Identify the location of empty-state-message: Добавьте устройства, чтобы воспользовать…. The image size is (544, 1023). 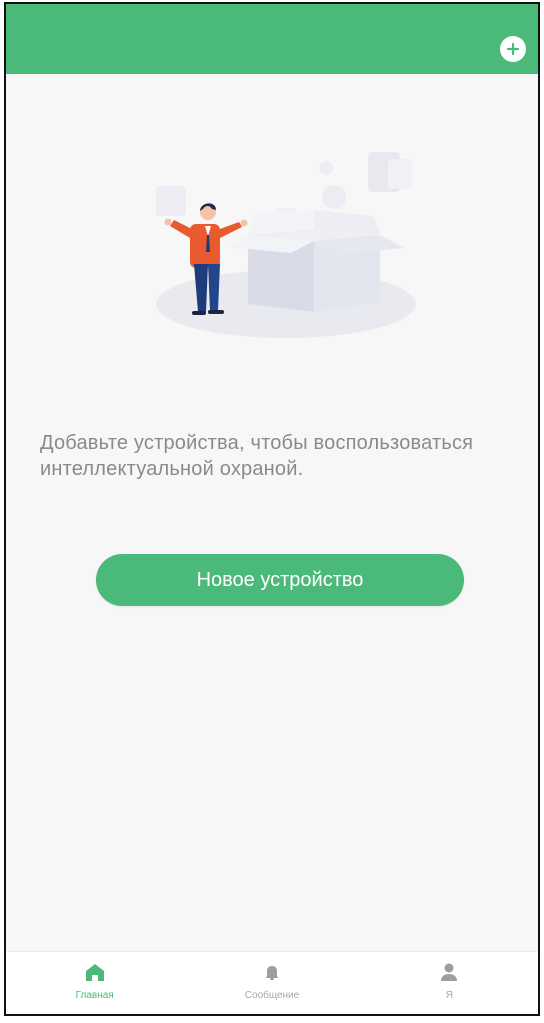
(257, 456).